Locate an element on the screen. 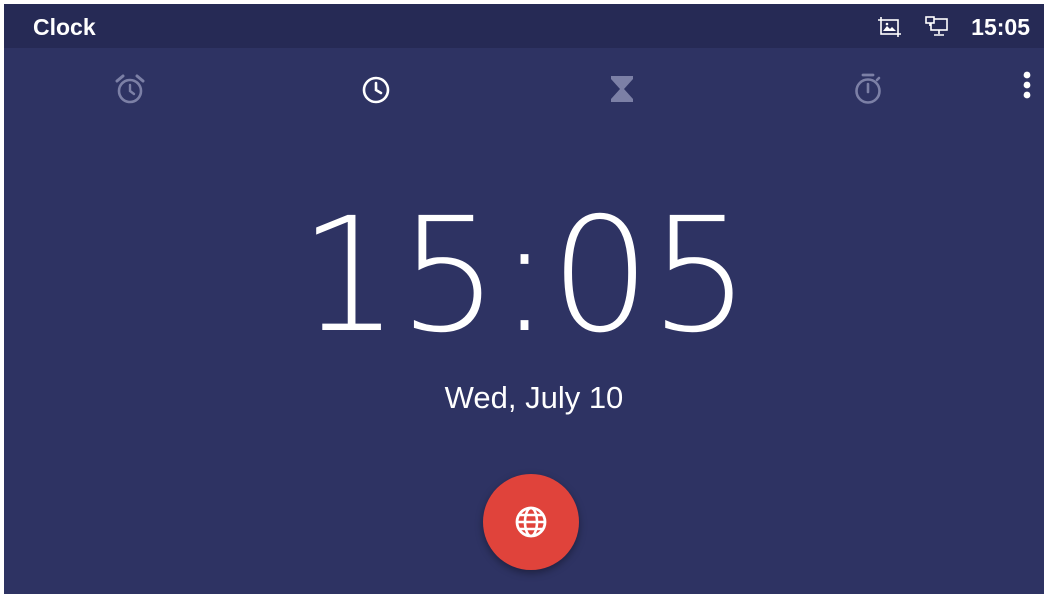  network-icon is located at coordinates (937, 27).